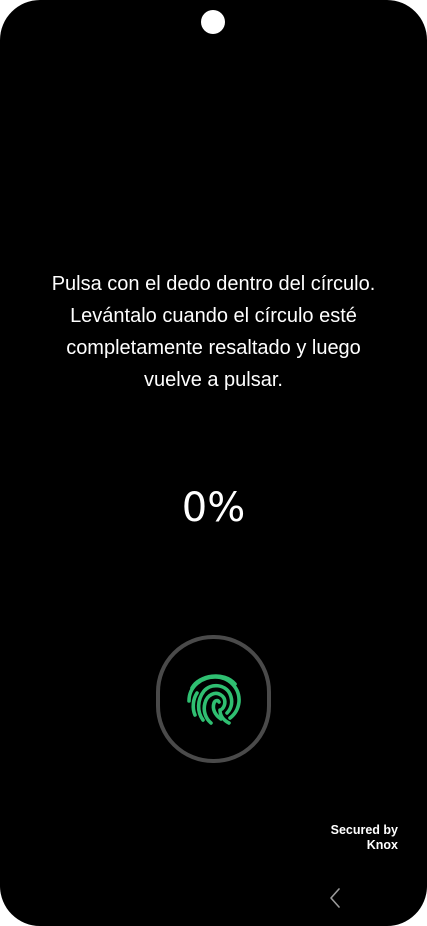 The width and height of the screenshot is (427, 926). What do you see at coordinates (213, 316) in the screenshot?
I see `instruction-line: Levántalo cuando el círculo esté` at bounding box center [213, 316].